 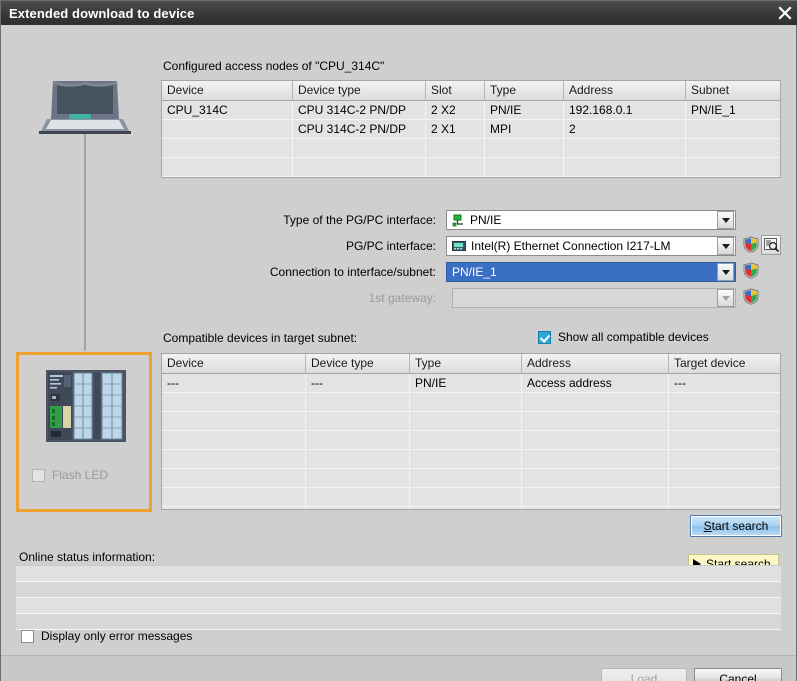 What do you see at coordinates (544, 337) in the screenshot?
I see `show-all-compatible-devices-checkbox` at bounding box center [544, 337].